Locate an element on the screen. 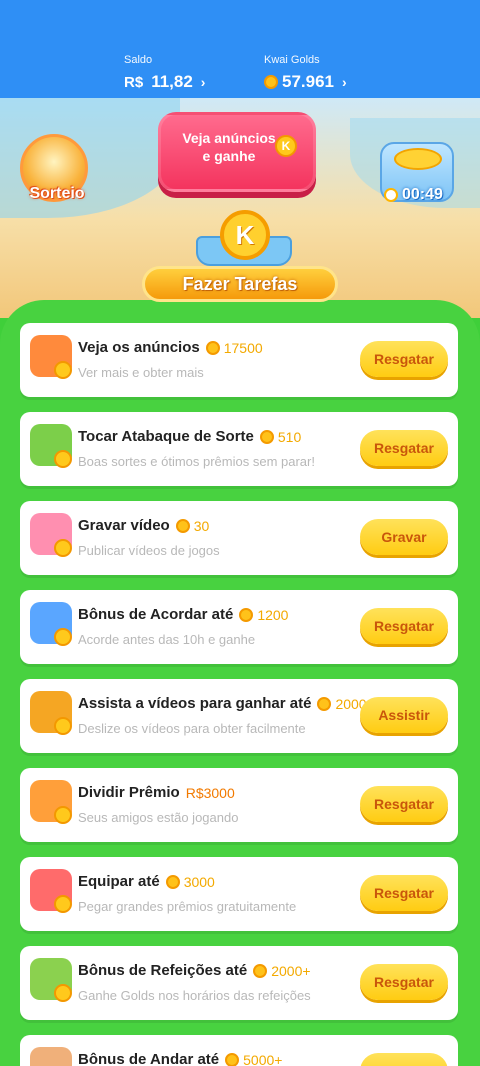 Image resolution: width=480 pixels, height=1066 pixels. golds-balance: Kwai Golds 57.961 › is located at coordinates (305, 73).